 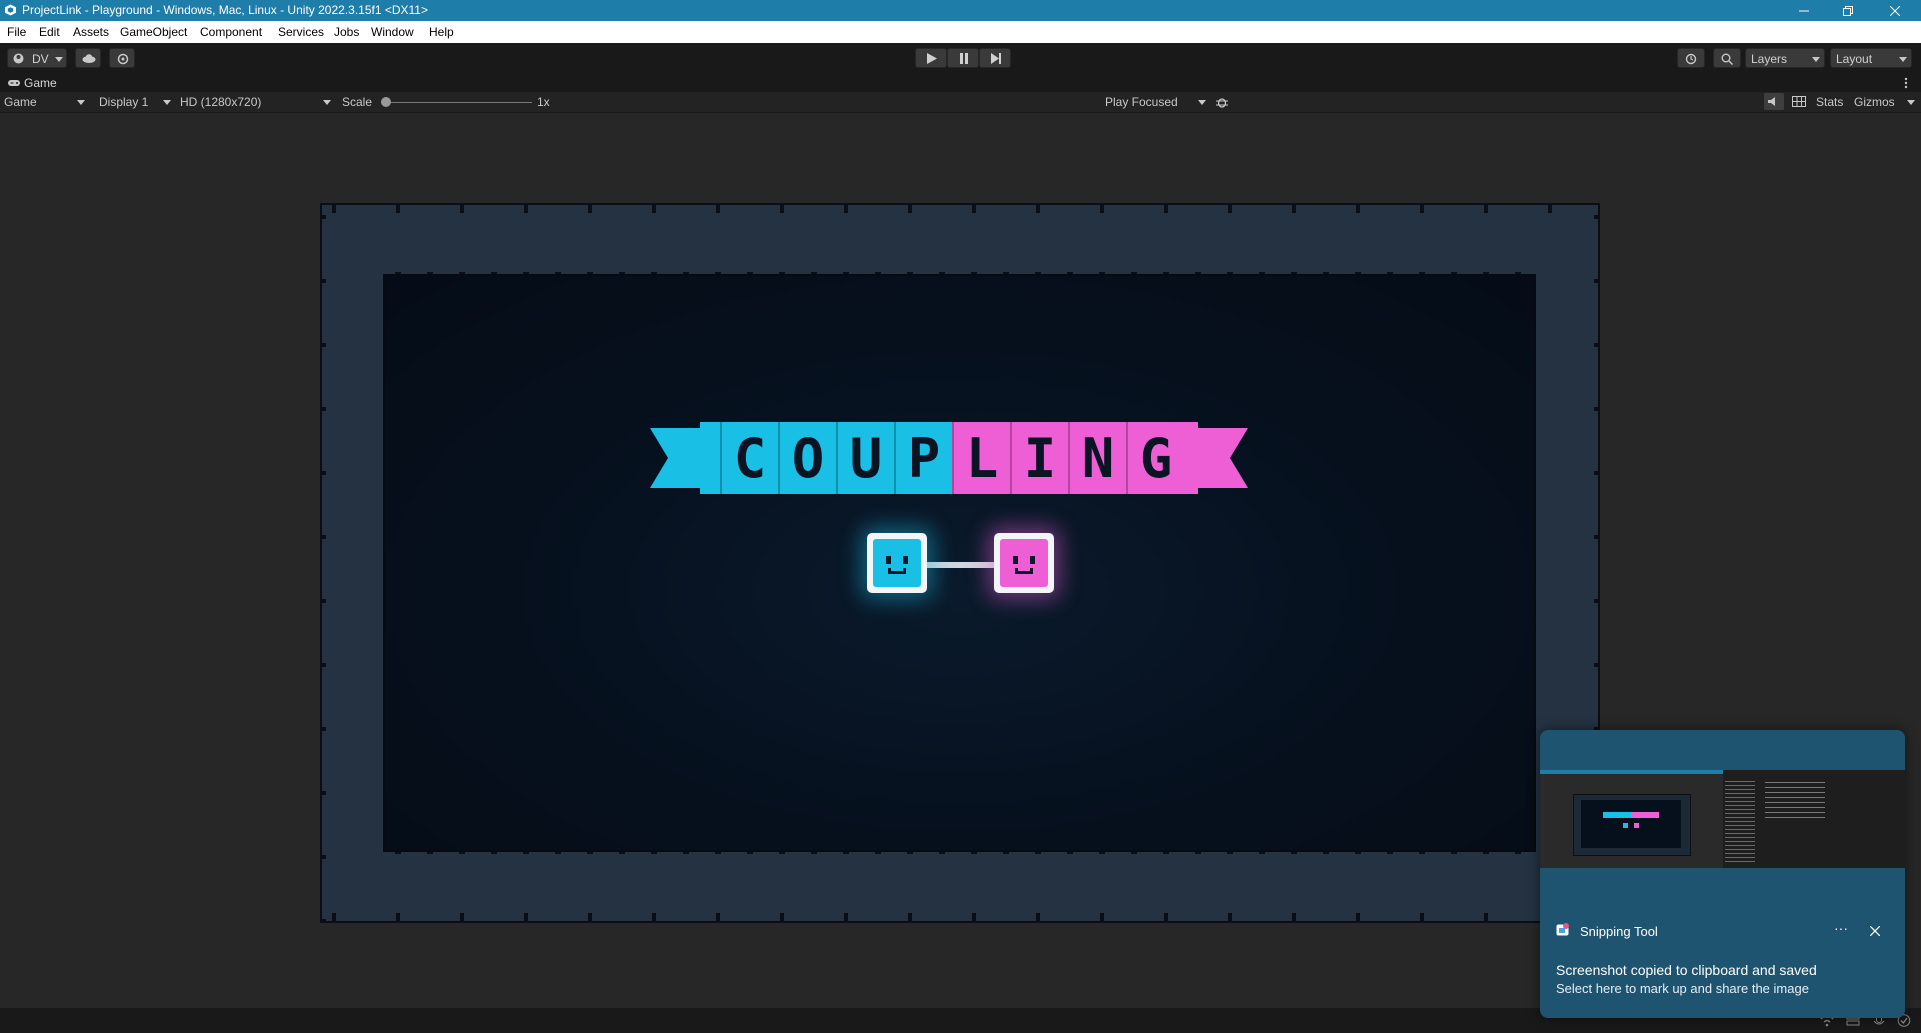 I want to click on screenshot-thumbnail, so click(x=1722, y=819).